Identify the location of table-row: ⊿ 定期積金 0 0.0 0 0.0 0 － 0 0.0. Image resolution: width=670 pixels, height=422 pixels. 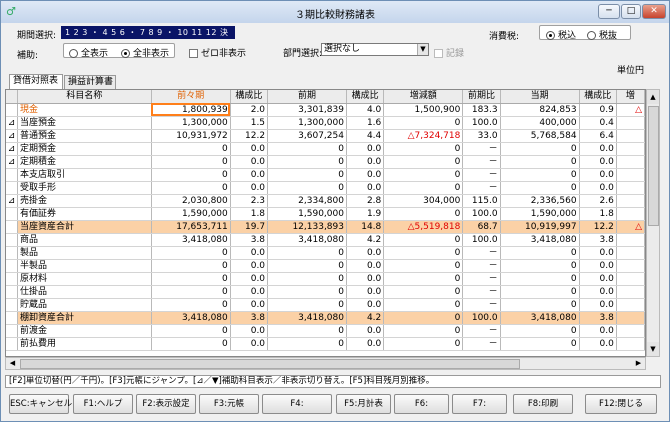
(325, 162).